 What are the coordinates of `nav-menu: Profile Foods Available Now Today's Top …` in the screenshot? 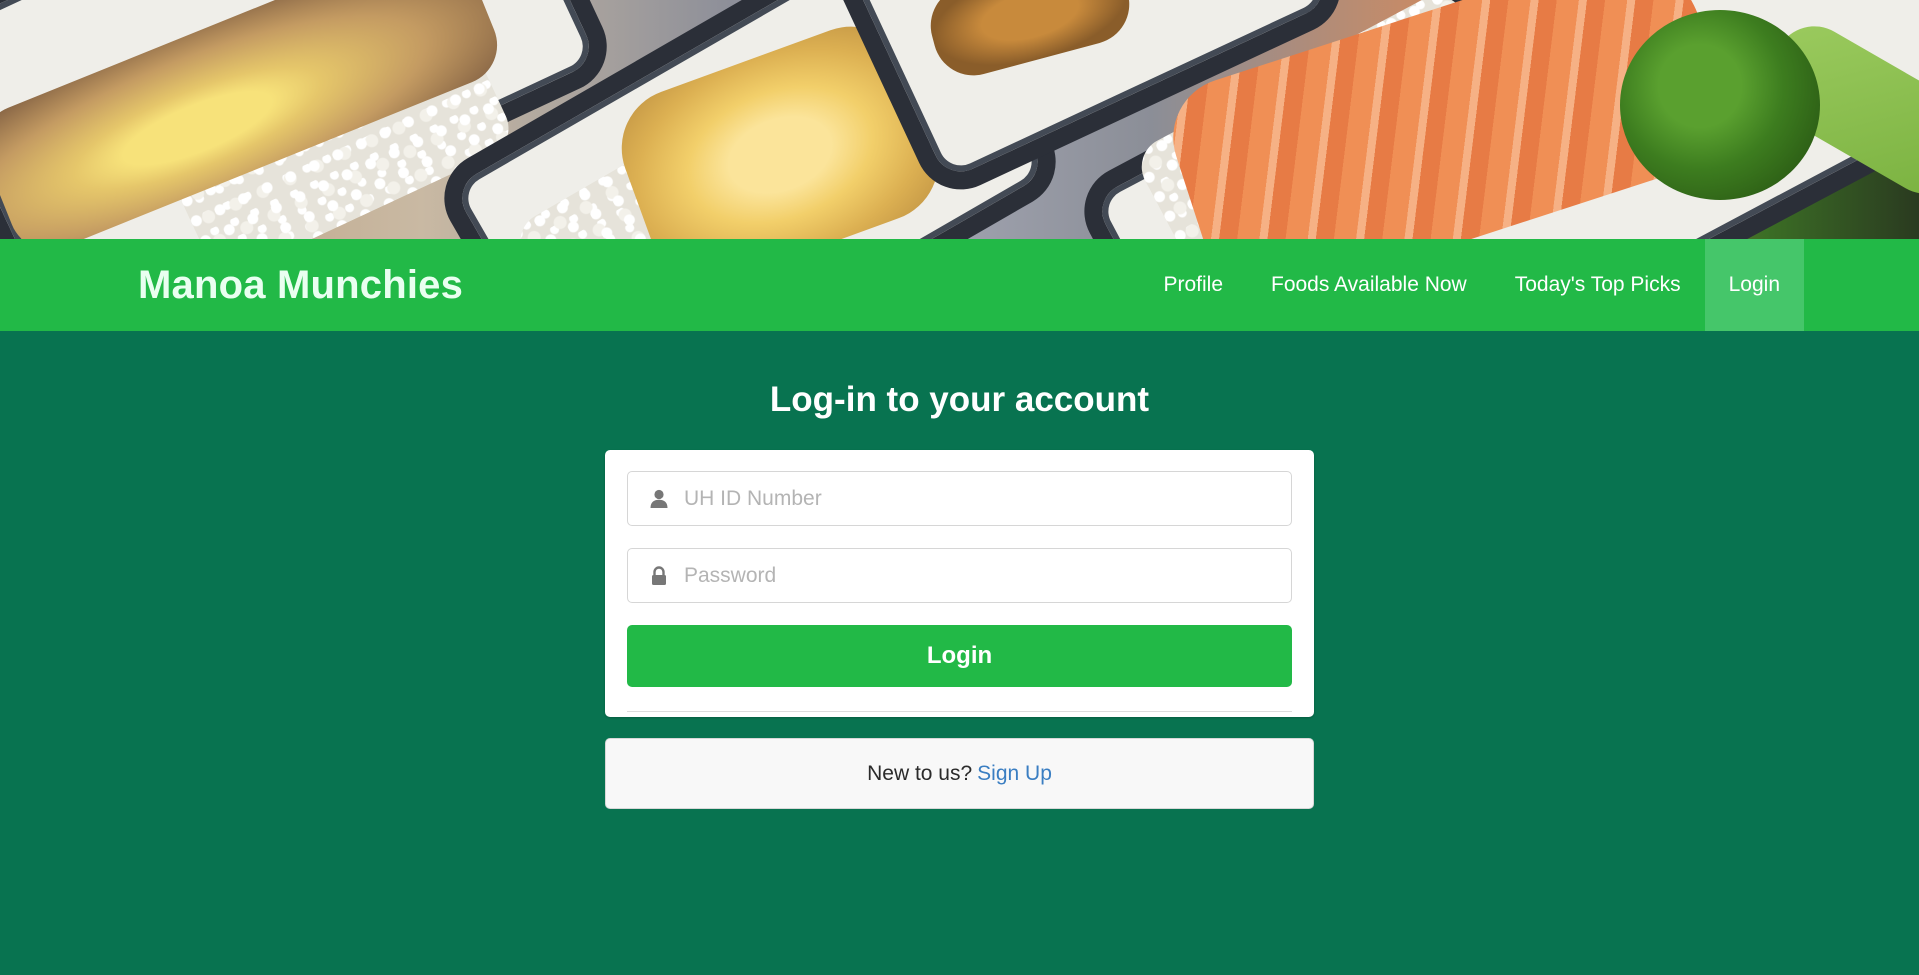 It's located at (1471, 285).